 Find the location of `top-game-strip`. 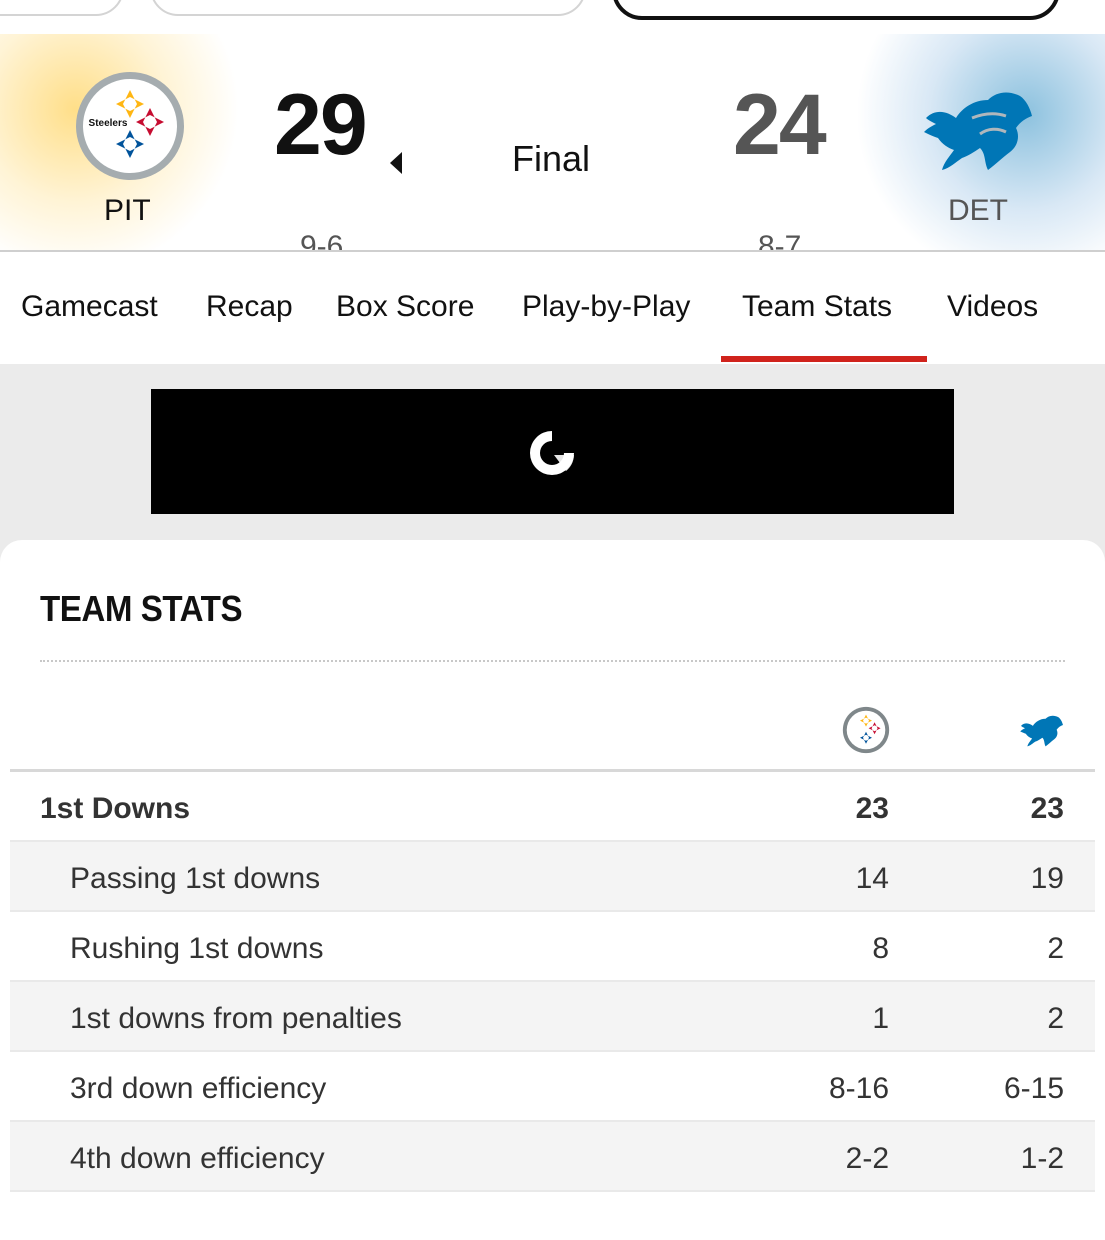

top-game-strip is located at coordinates (552, 17).